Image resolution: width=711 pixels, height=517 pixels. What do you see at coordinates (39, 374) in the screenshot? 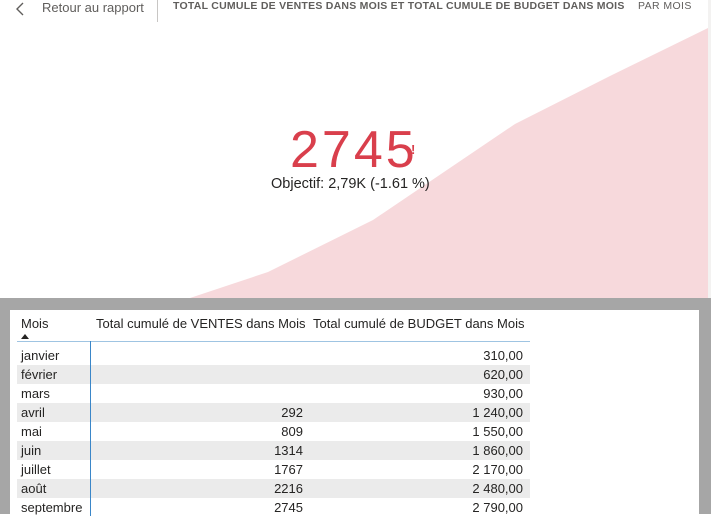
I see `cell-mois: février` at bounding box center [39, 374].